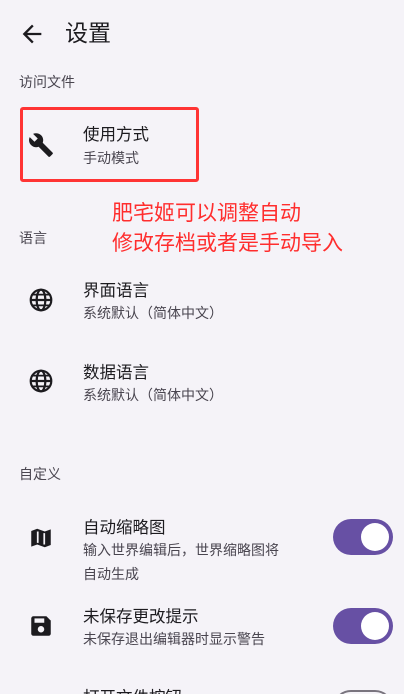  What do you see at coordinates (202, 630) in the screenshot?
I see `unsaved-prompt-item: 未保存更改提示 未保存退出编辑器时显示警告` at bounding box center [202, 630].